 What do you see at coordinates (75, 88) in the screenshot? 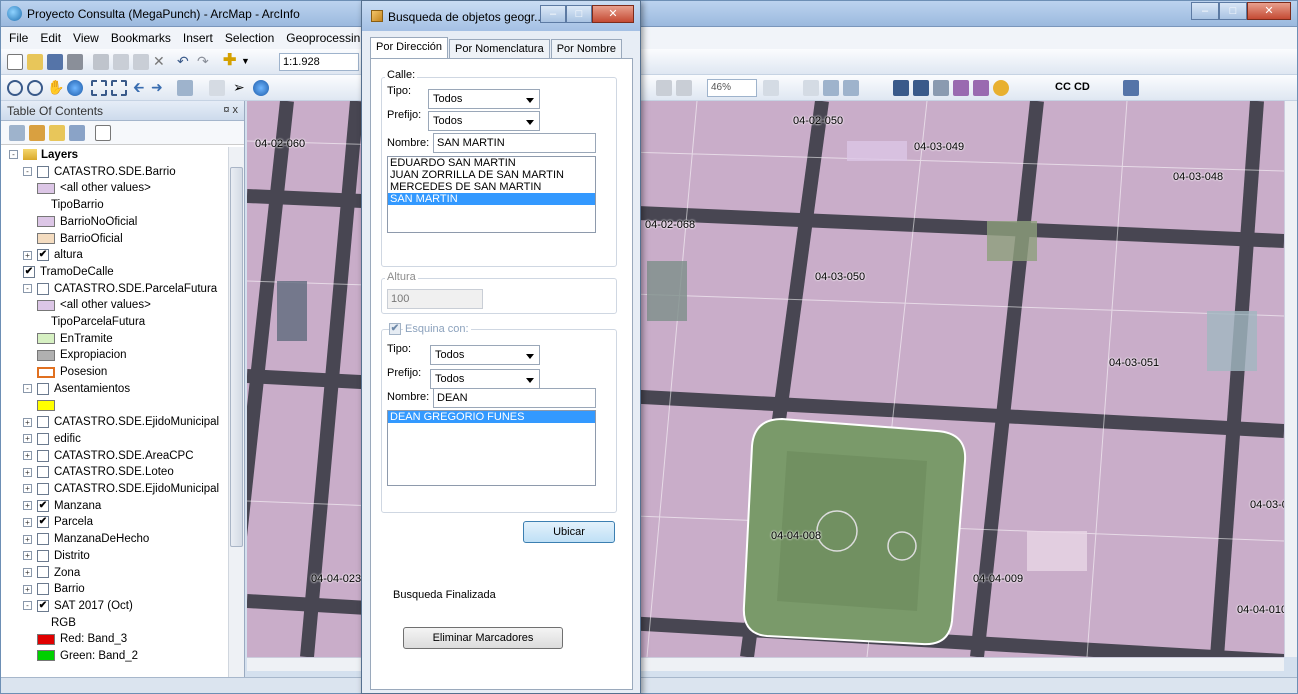
I see `full-extent-icon` at bounding box center [75, 88].